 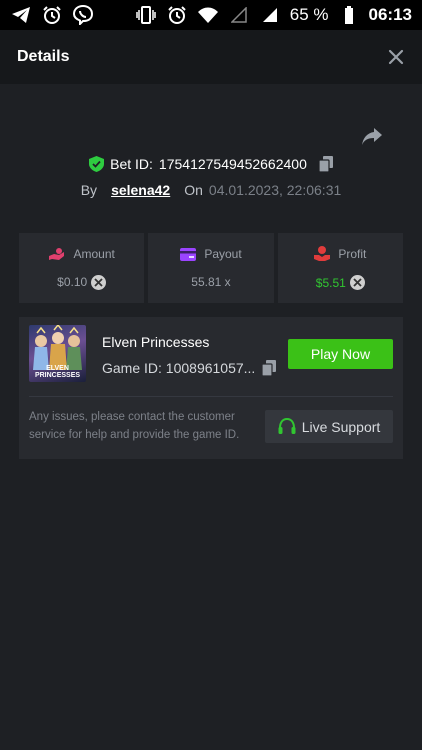 I want to click on stat-value-row: $0.10, so click(x=82, y=282).